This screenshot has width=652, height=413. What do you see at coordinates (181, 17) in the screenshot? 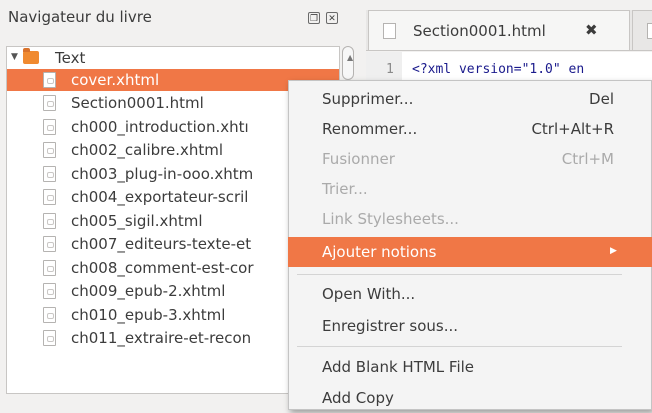
I see `panel-header: Navigateur du livre ❐ ✕` at bounding box center [181, 17].